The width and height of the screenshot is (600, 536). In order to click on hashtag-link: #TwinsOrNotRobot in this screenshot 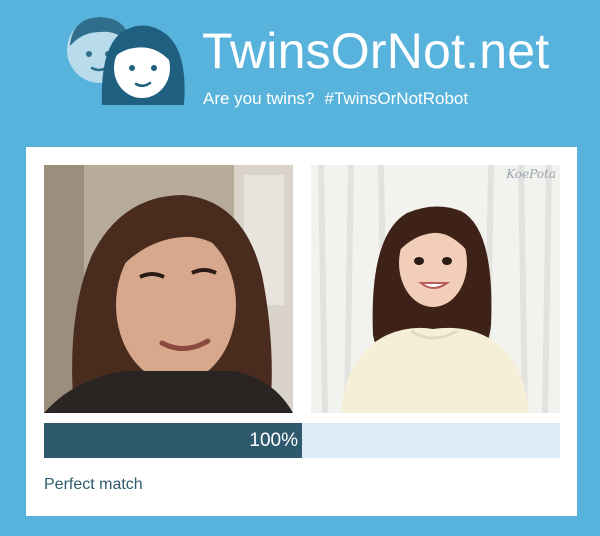, I will do `click(397, 98)`.